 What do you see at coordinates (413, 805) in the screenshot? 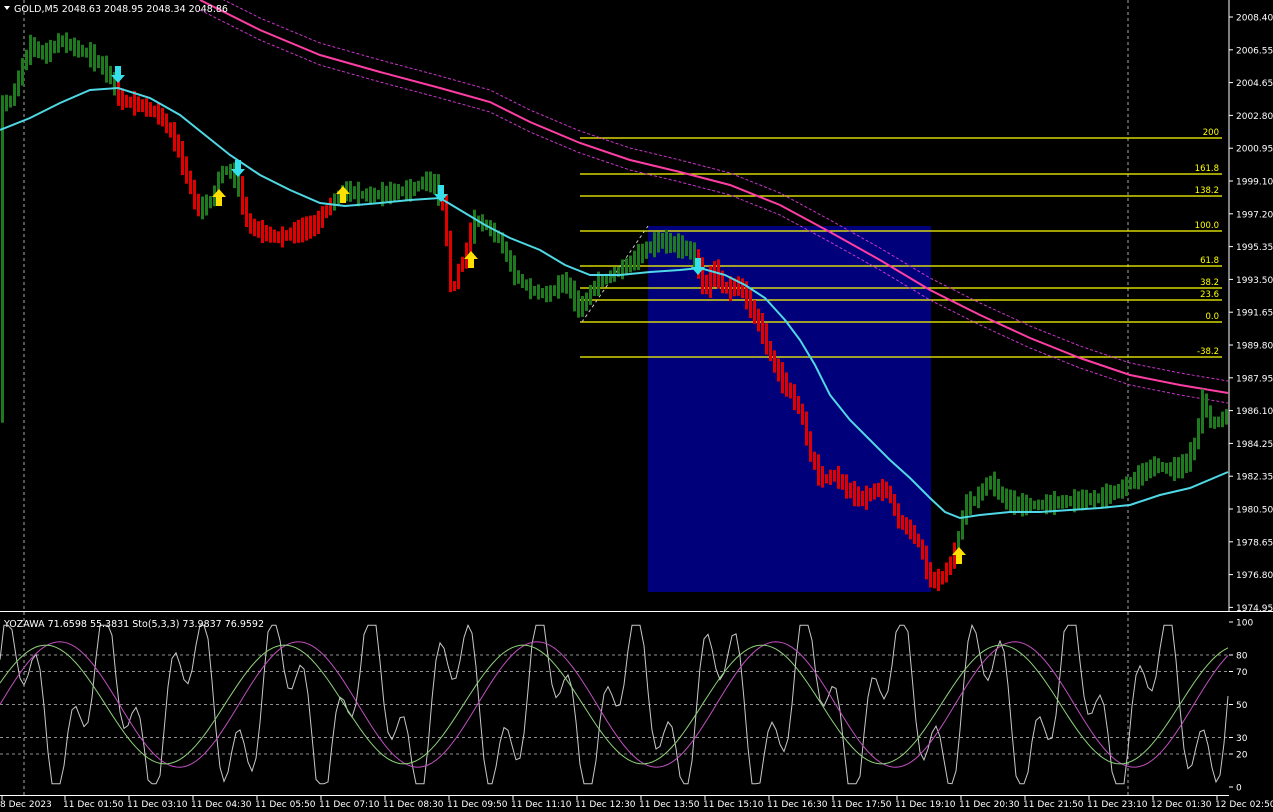
I see `time-label: 11 Dec 08:30` at bounding box center [413, 805].